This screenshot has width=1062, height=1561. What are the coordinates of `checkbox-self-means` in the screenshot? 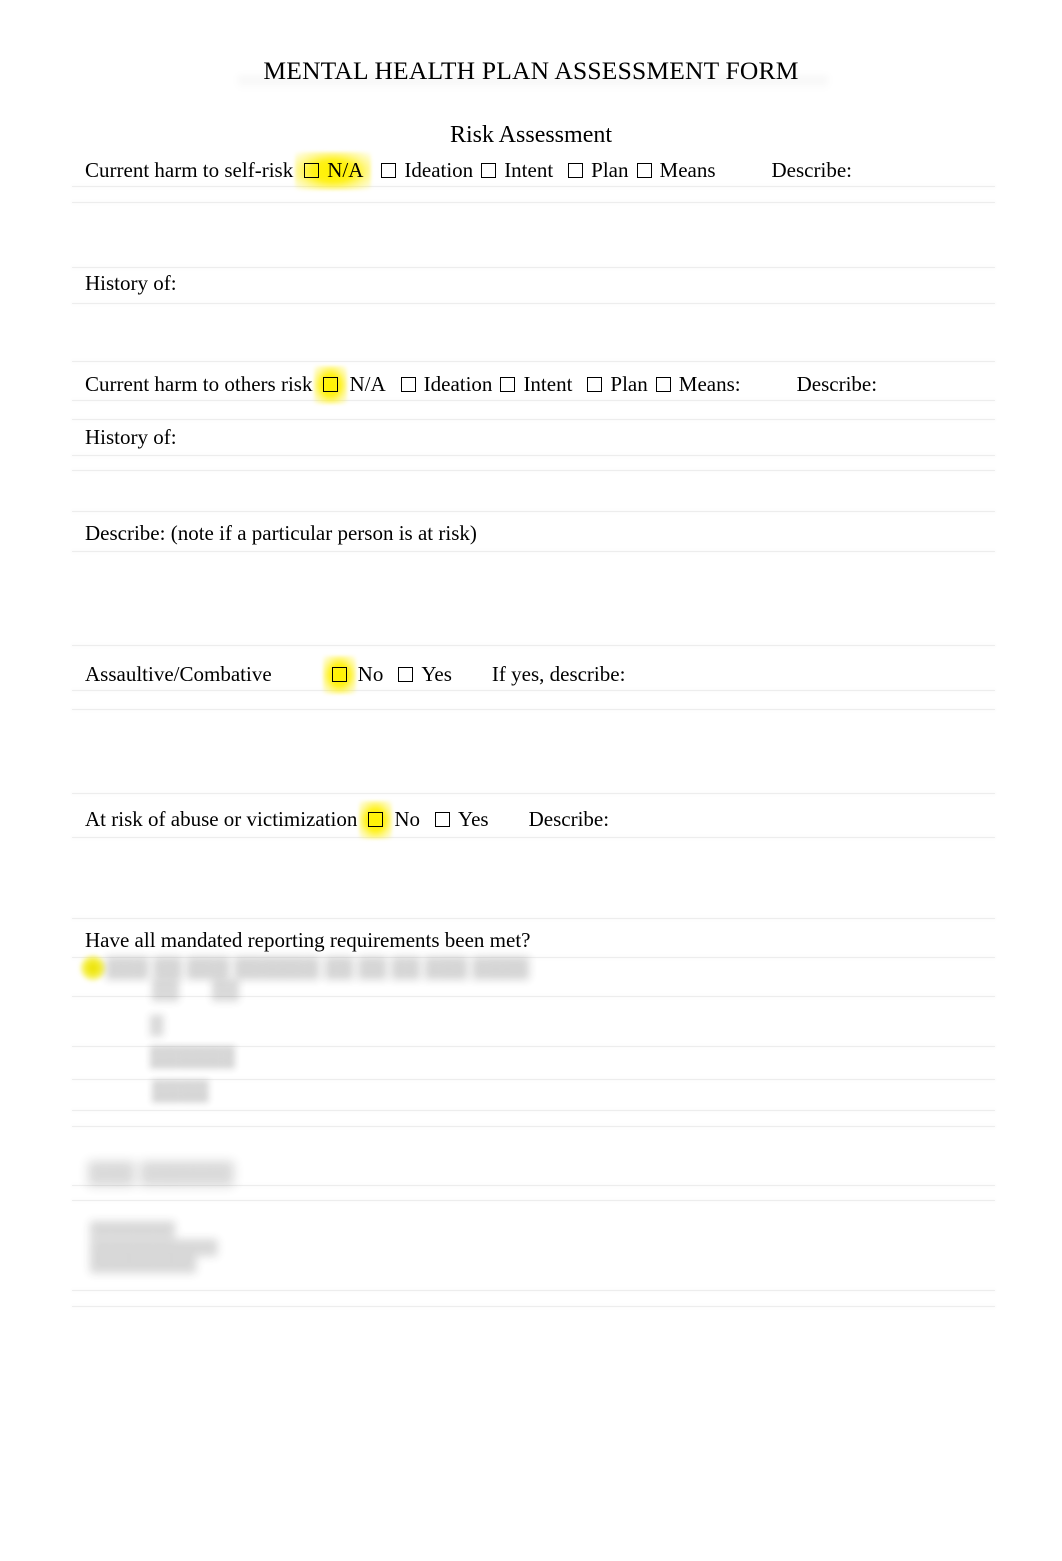 It's located at (644, 170).